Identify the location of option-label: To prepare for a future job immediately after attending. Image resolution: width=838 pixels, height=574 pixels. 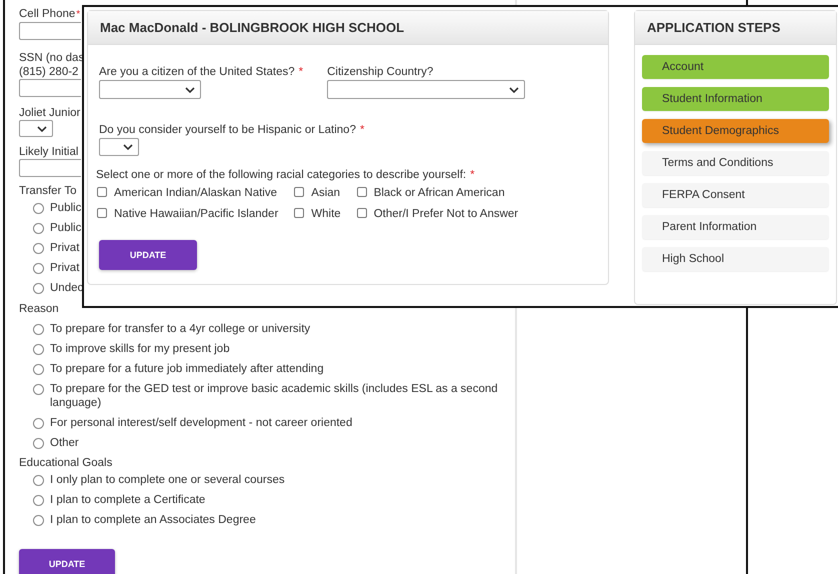
(187, 369).